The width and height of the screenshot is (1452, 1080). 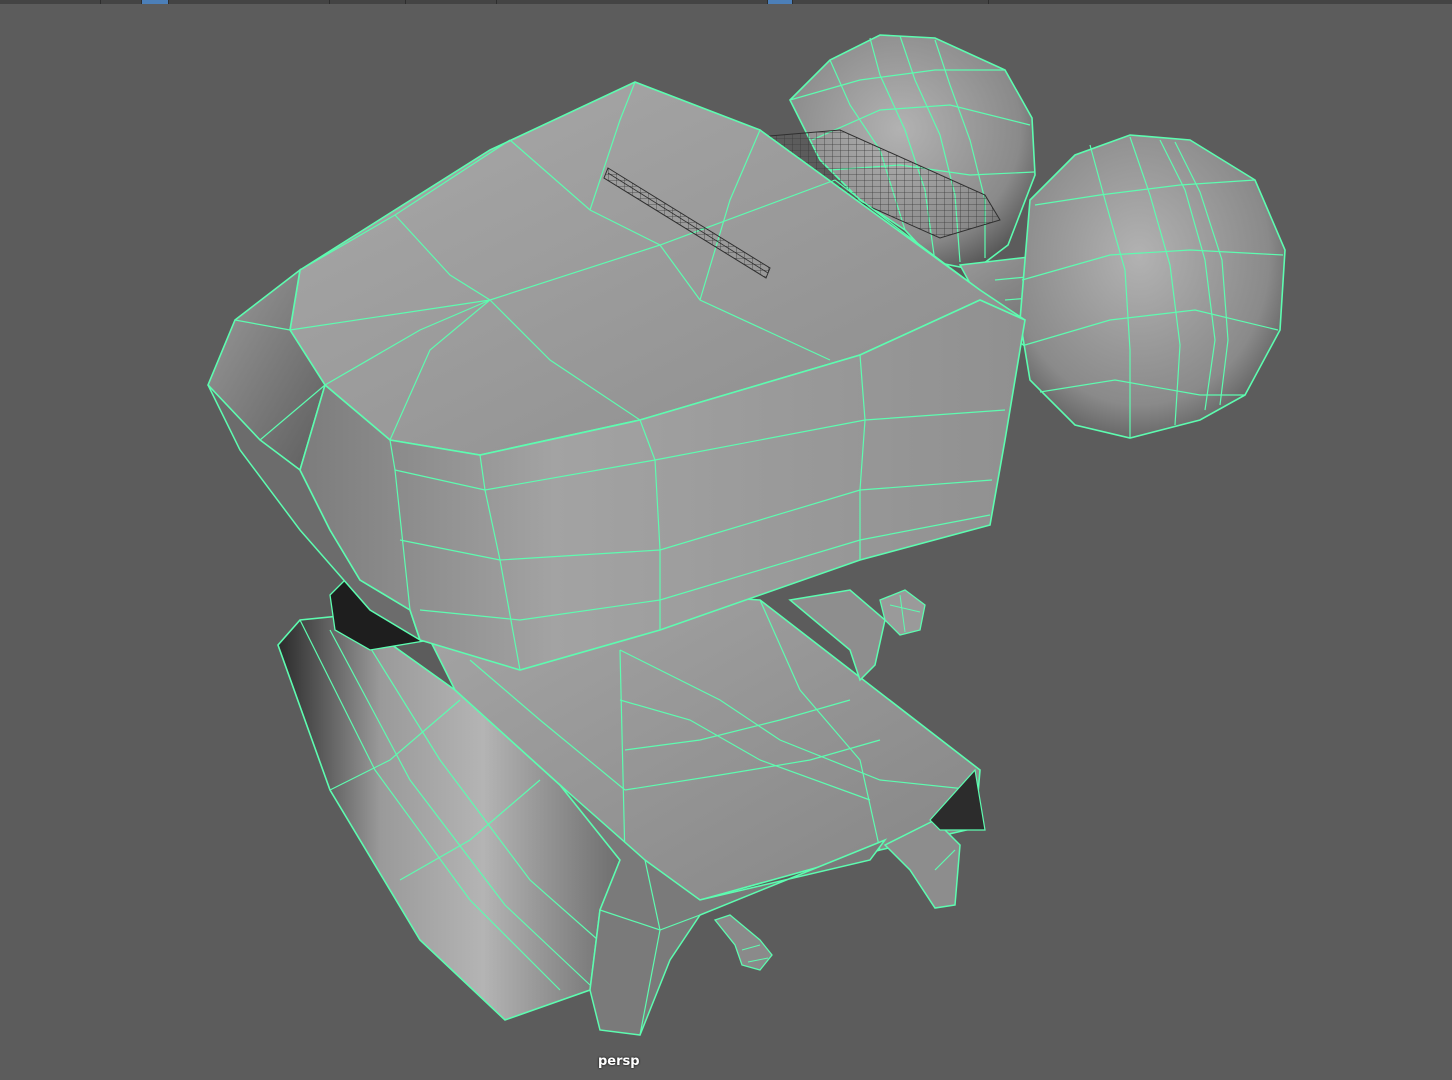 I want to click on wheel-front-mesh, so click(x=1152, y=286).